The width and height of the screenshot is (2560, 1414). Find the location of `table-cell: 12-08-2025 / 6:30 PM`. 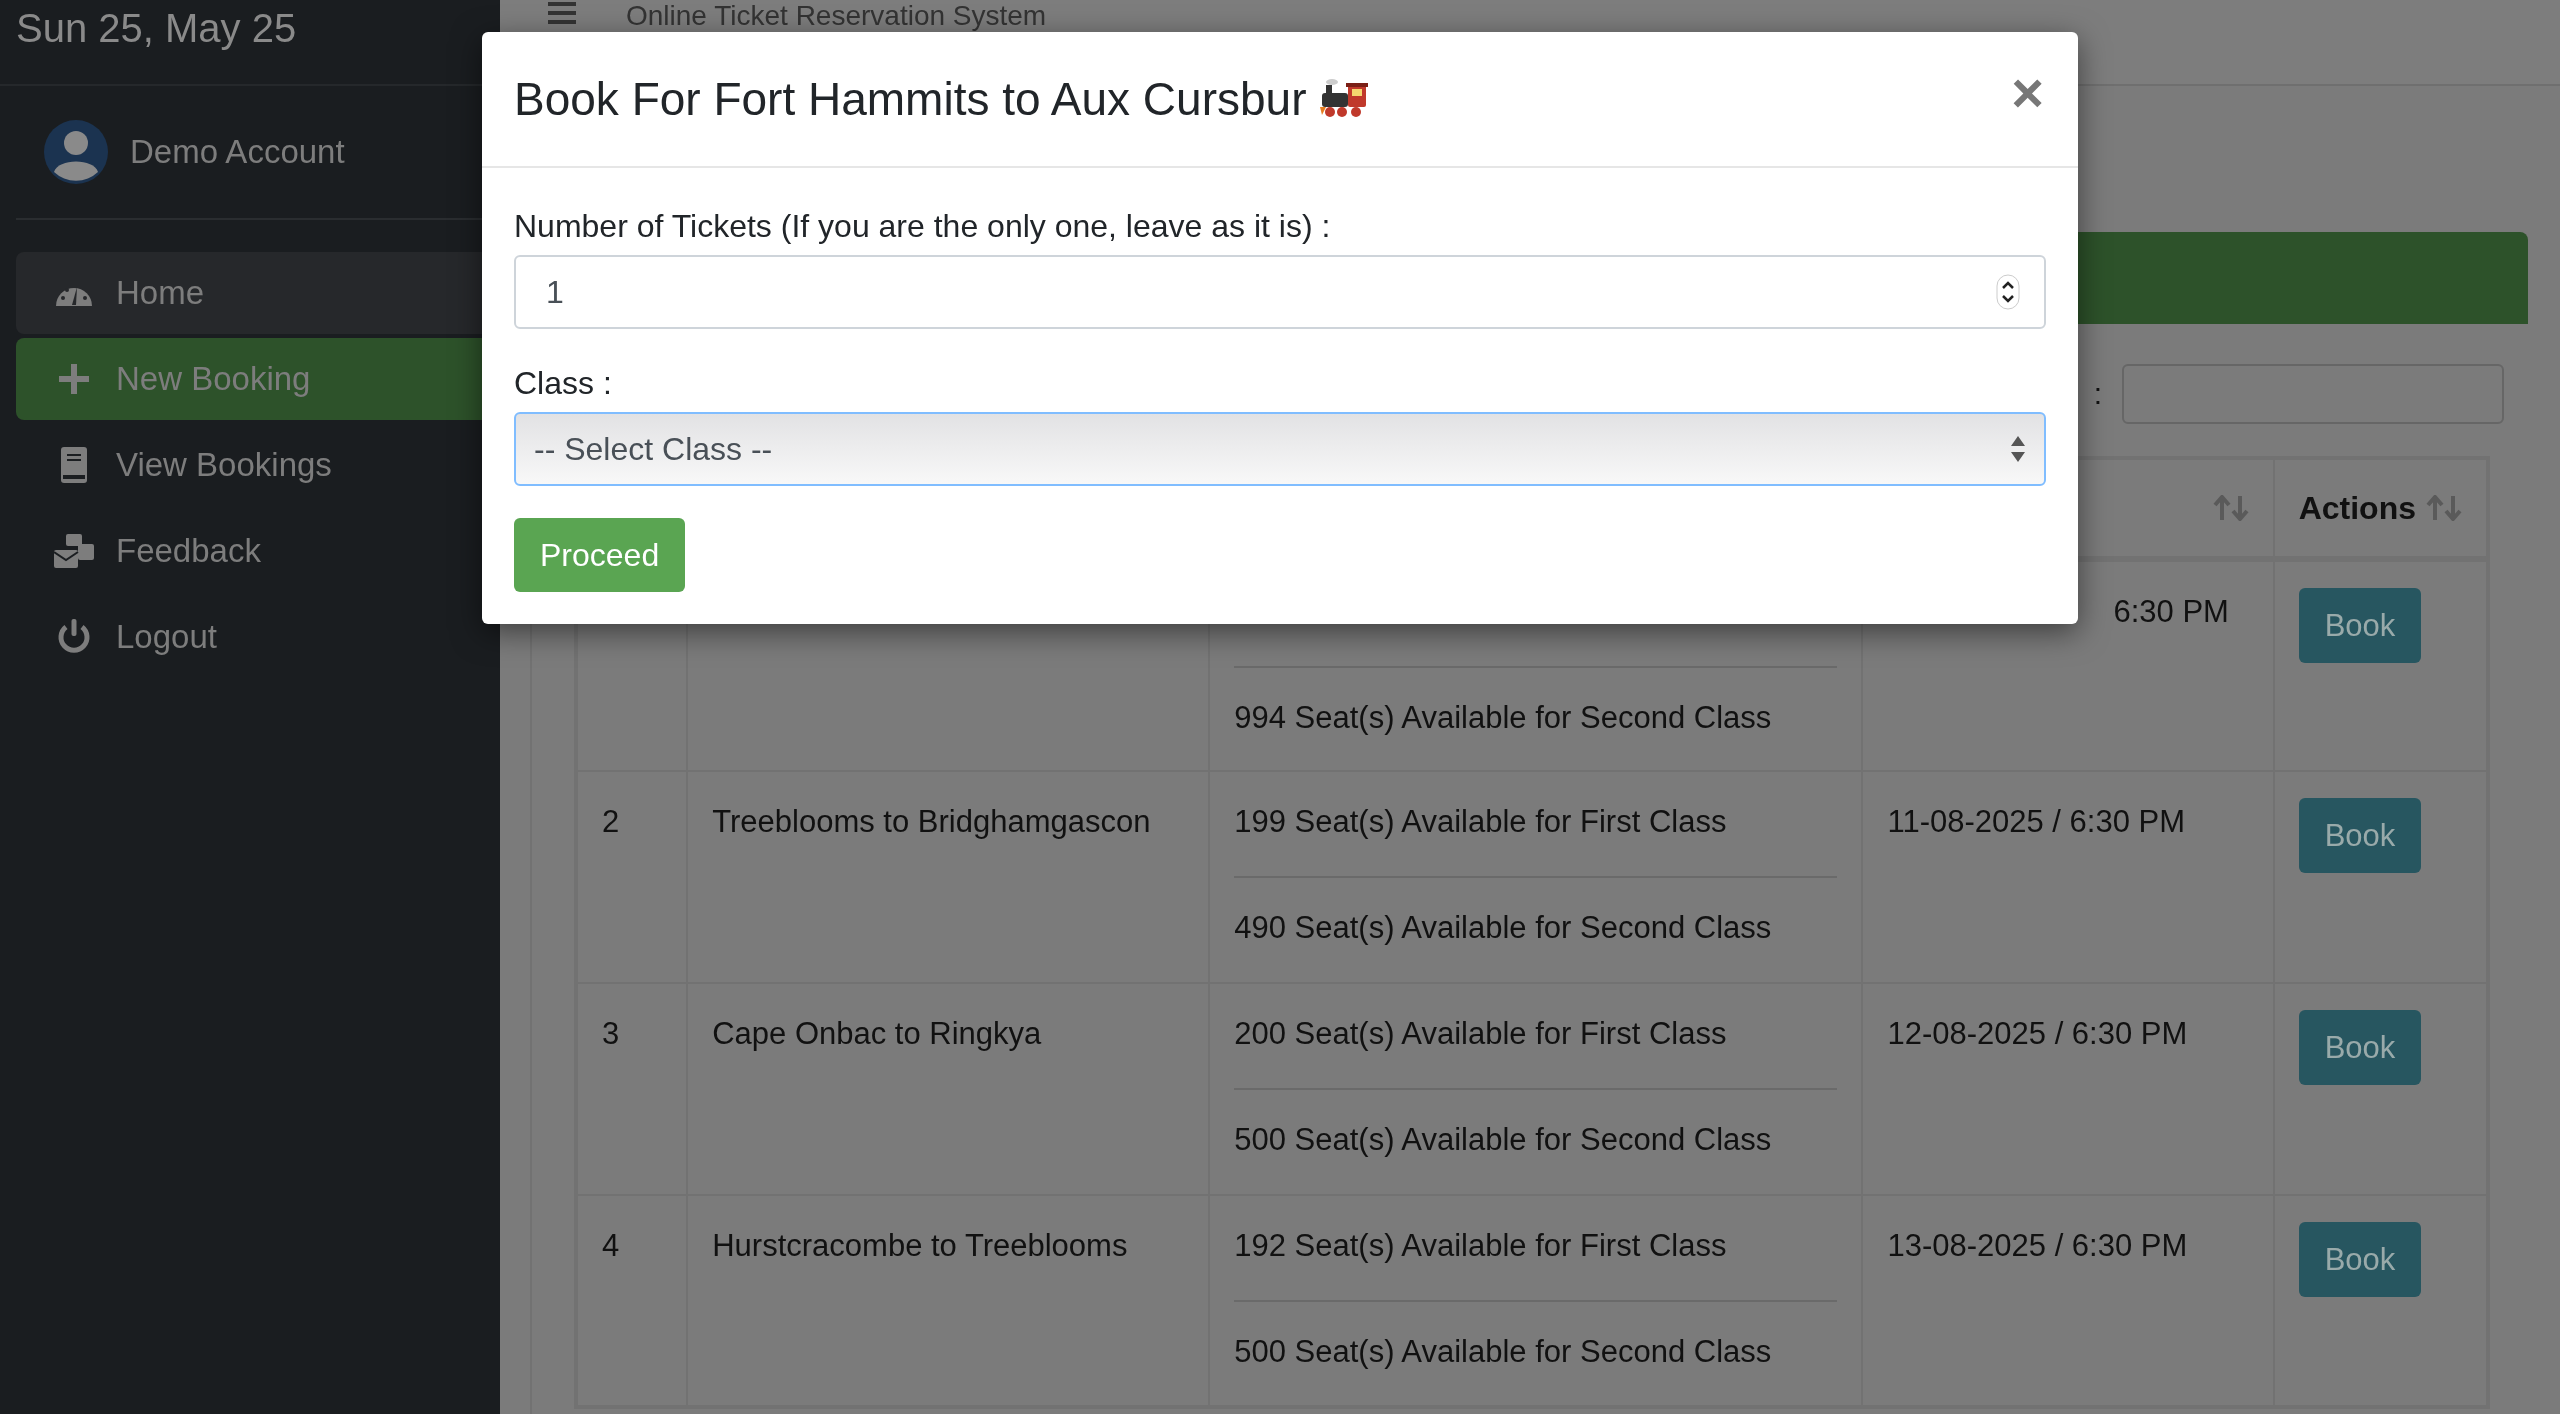

table-cell: 12-08-2025 / 6:30 PM is located at coordinates (2068, 1089).